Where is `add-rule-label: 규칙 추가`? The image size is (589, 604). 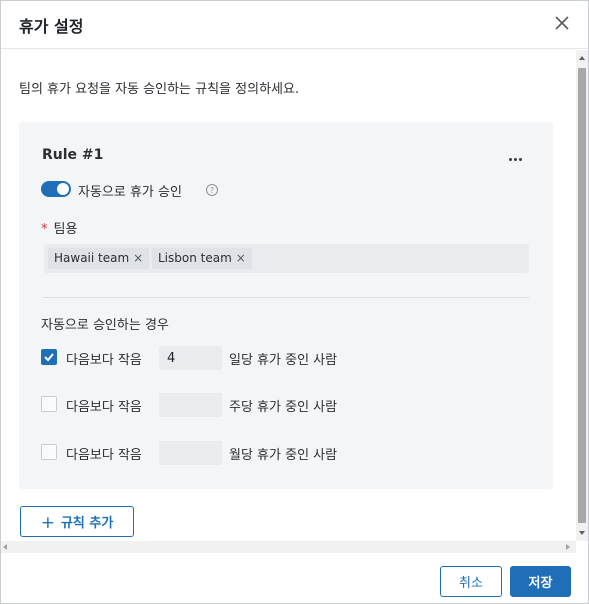 add-rule-label: 규칙 추가 is located at coordinates (87, 523).